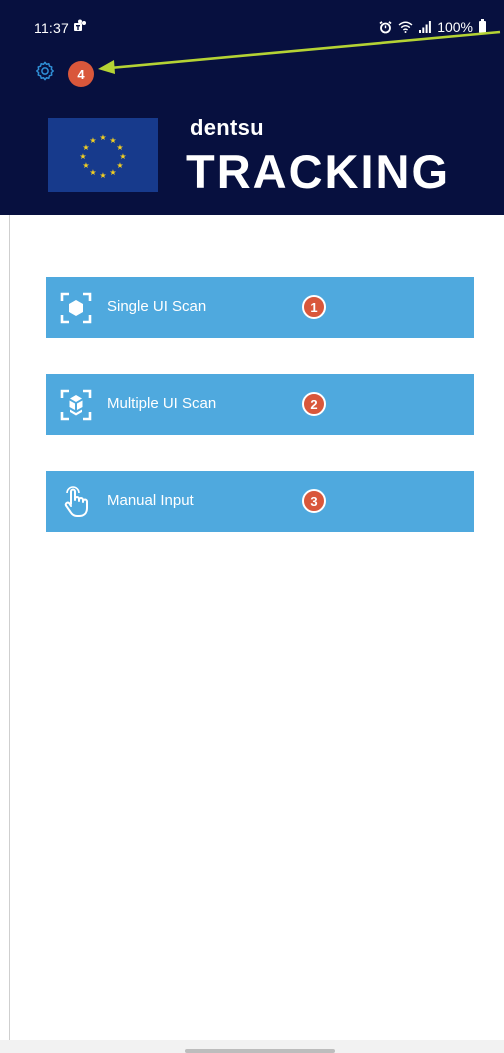  I want to click on annotation-arrow, so click(299, 52).